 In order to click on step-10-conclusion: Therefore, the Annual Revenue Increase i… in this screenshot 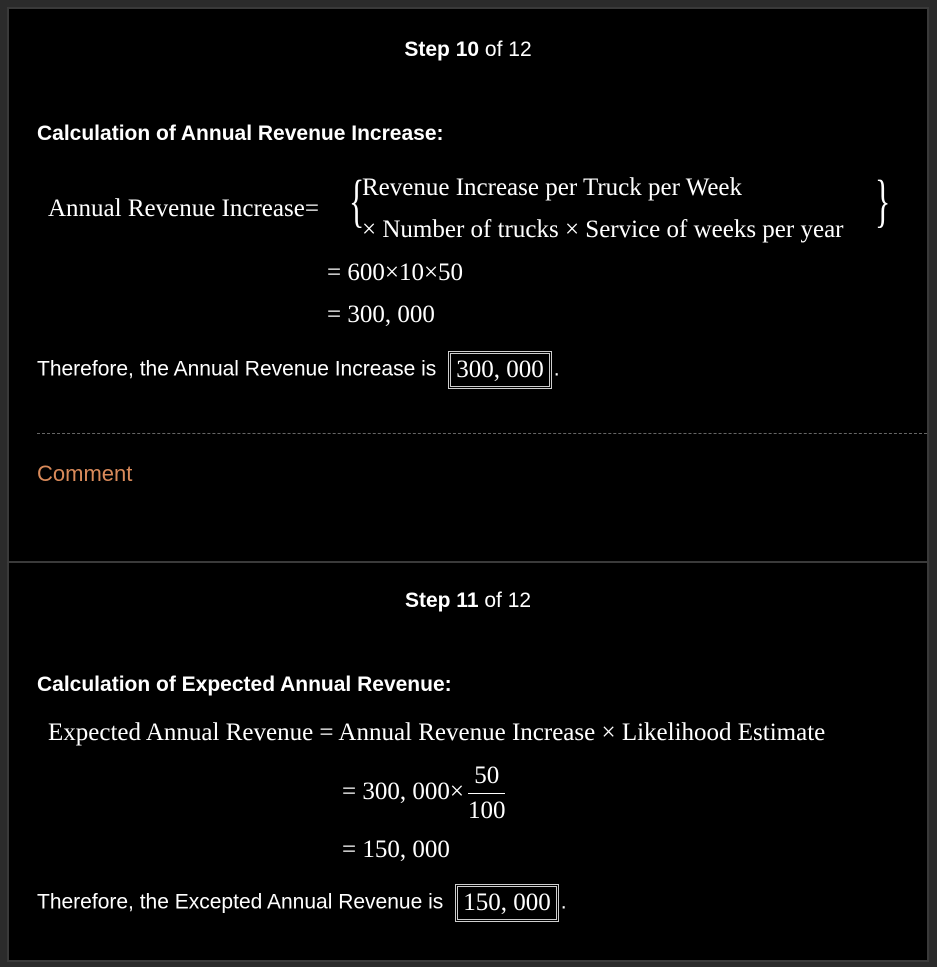, I will do `click(298, 370)`.